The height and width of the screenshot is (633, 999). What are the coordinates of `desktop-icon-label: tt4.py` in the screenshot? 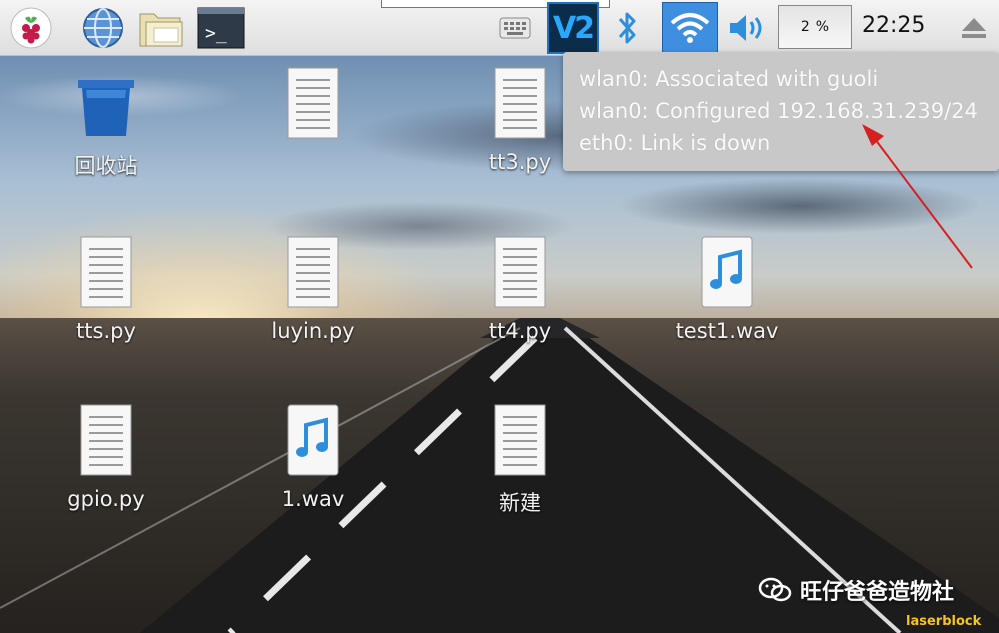 It's located at (520, 331).